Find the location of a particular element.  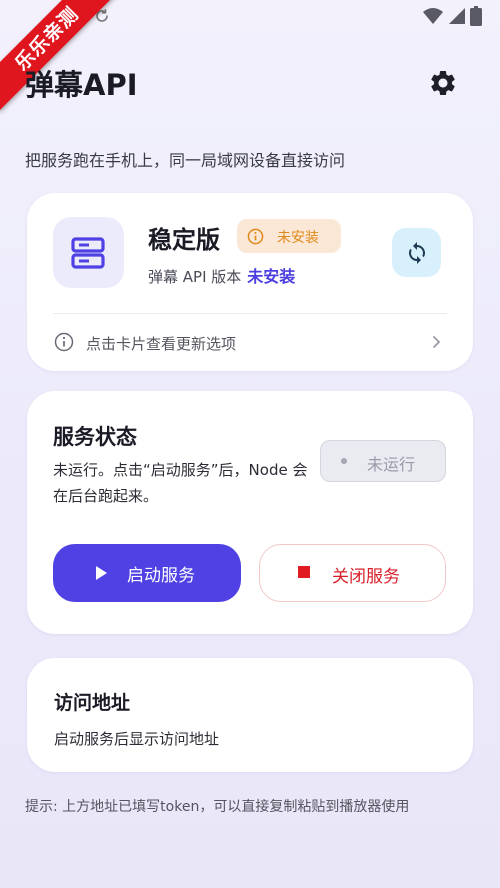

play-icon is located at coordinates (101, 573).